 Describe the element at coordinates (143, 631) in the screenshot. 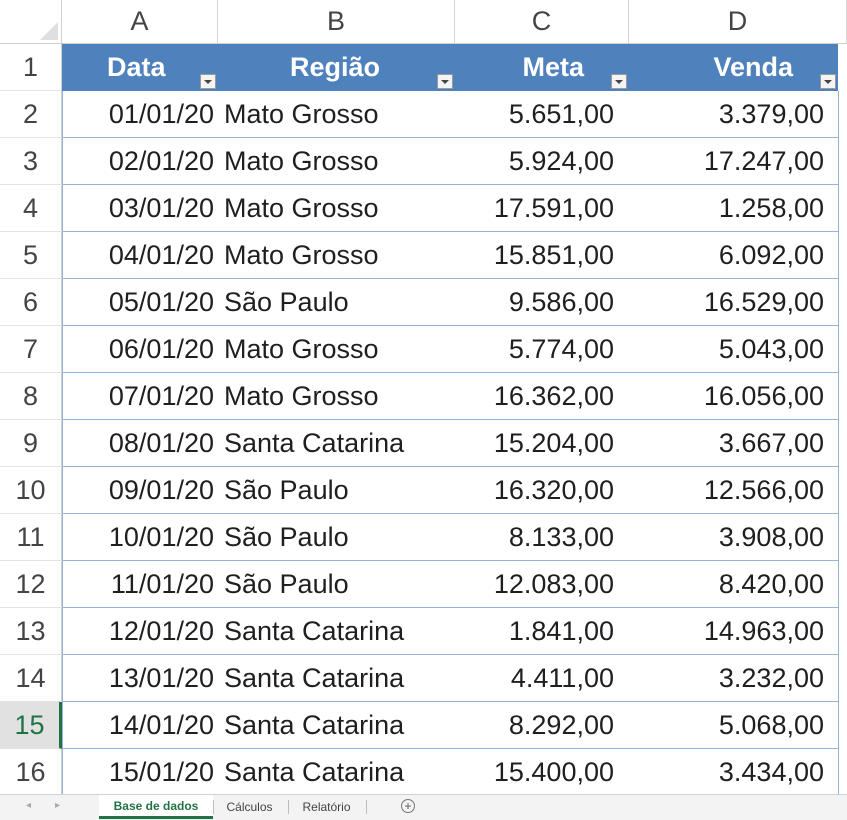

I see `cell-data: 12/01/20` at that location.